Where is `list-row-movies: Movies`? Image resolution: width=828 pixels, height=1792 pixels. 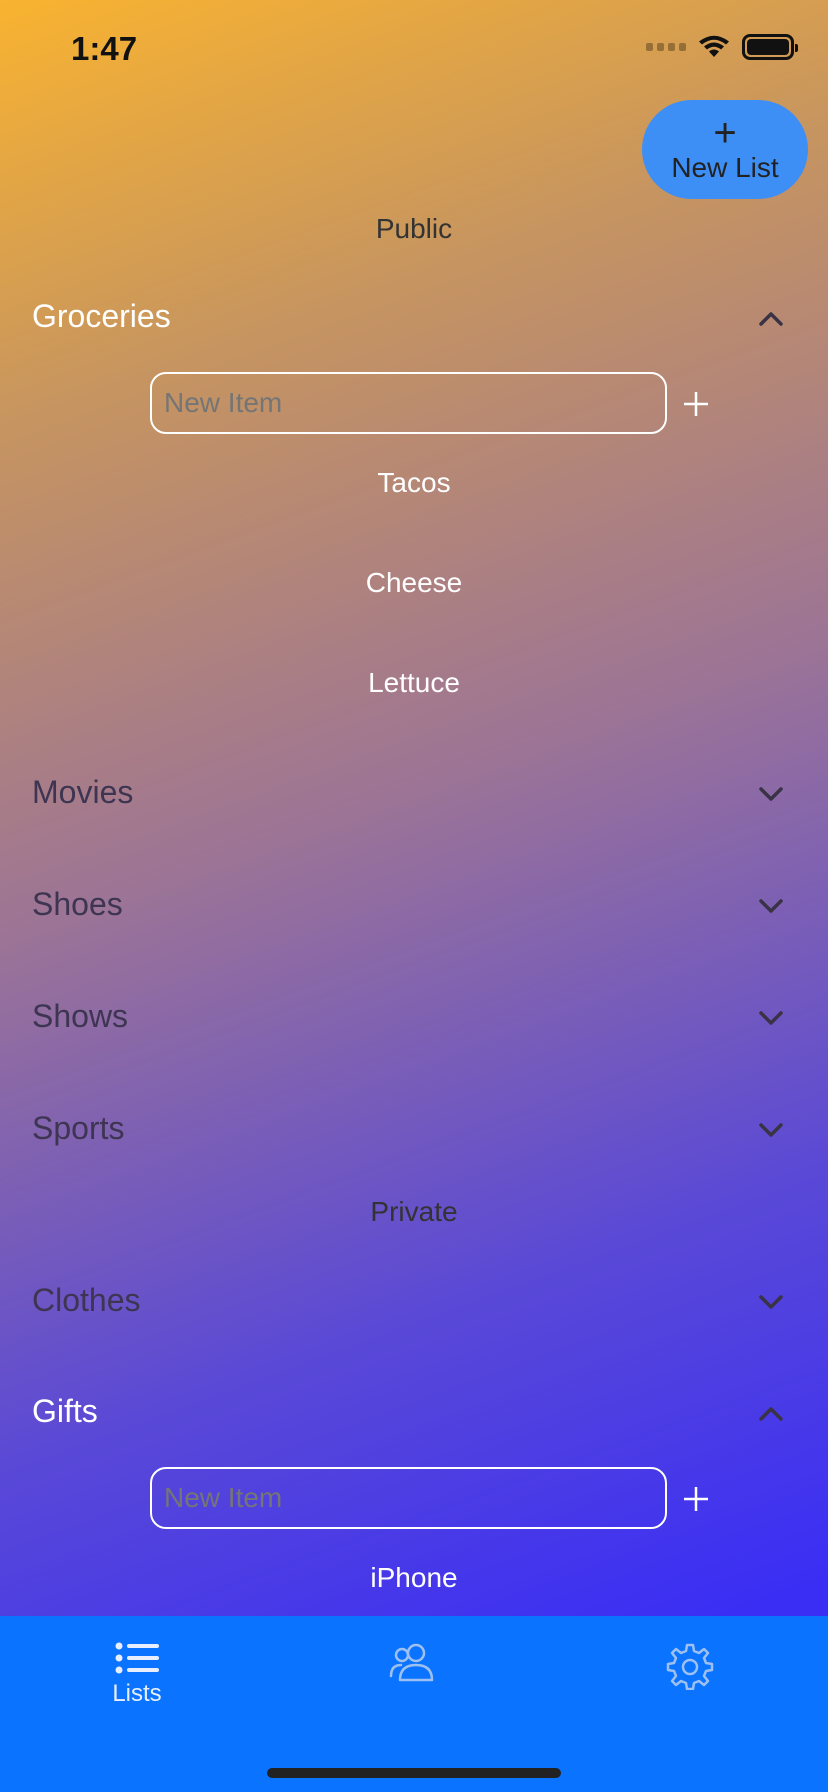 list-row-movies: Movies is located at coordinates (414, 794).